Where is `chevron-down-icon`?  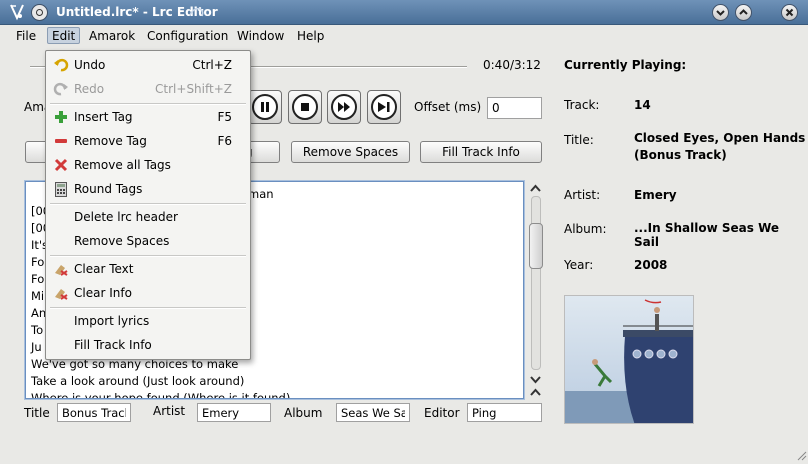 chevron-down-icon is located at coordinates (720, 13).